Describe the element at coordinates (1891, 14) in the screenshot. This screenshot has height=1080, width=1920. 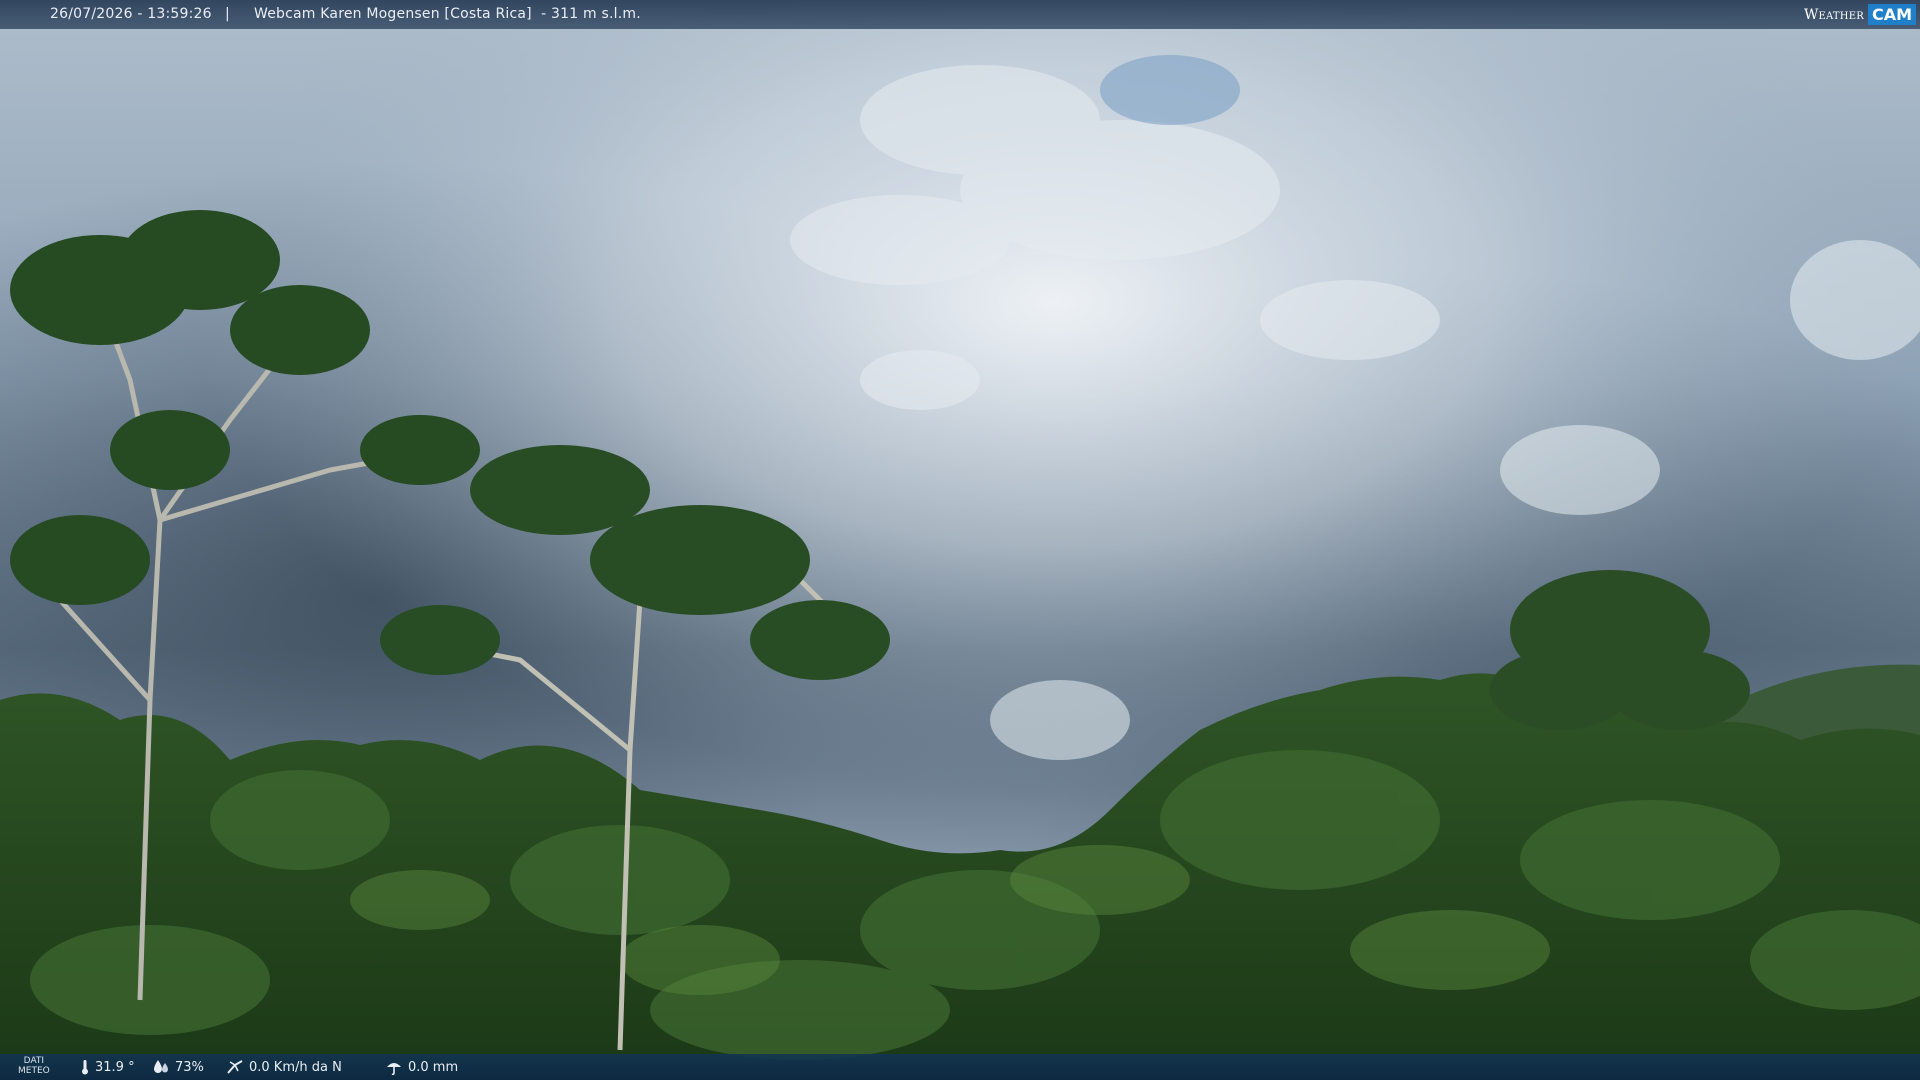
I see `logo-badge: CAM` at that location.